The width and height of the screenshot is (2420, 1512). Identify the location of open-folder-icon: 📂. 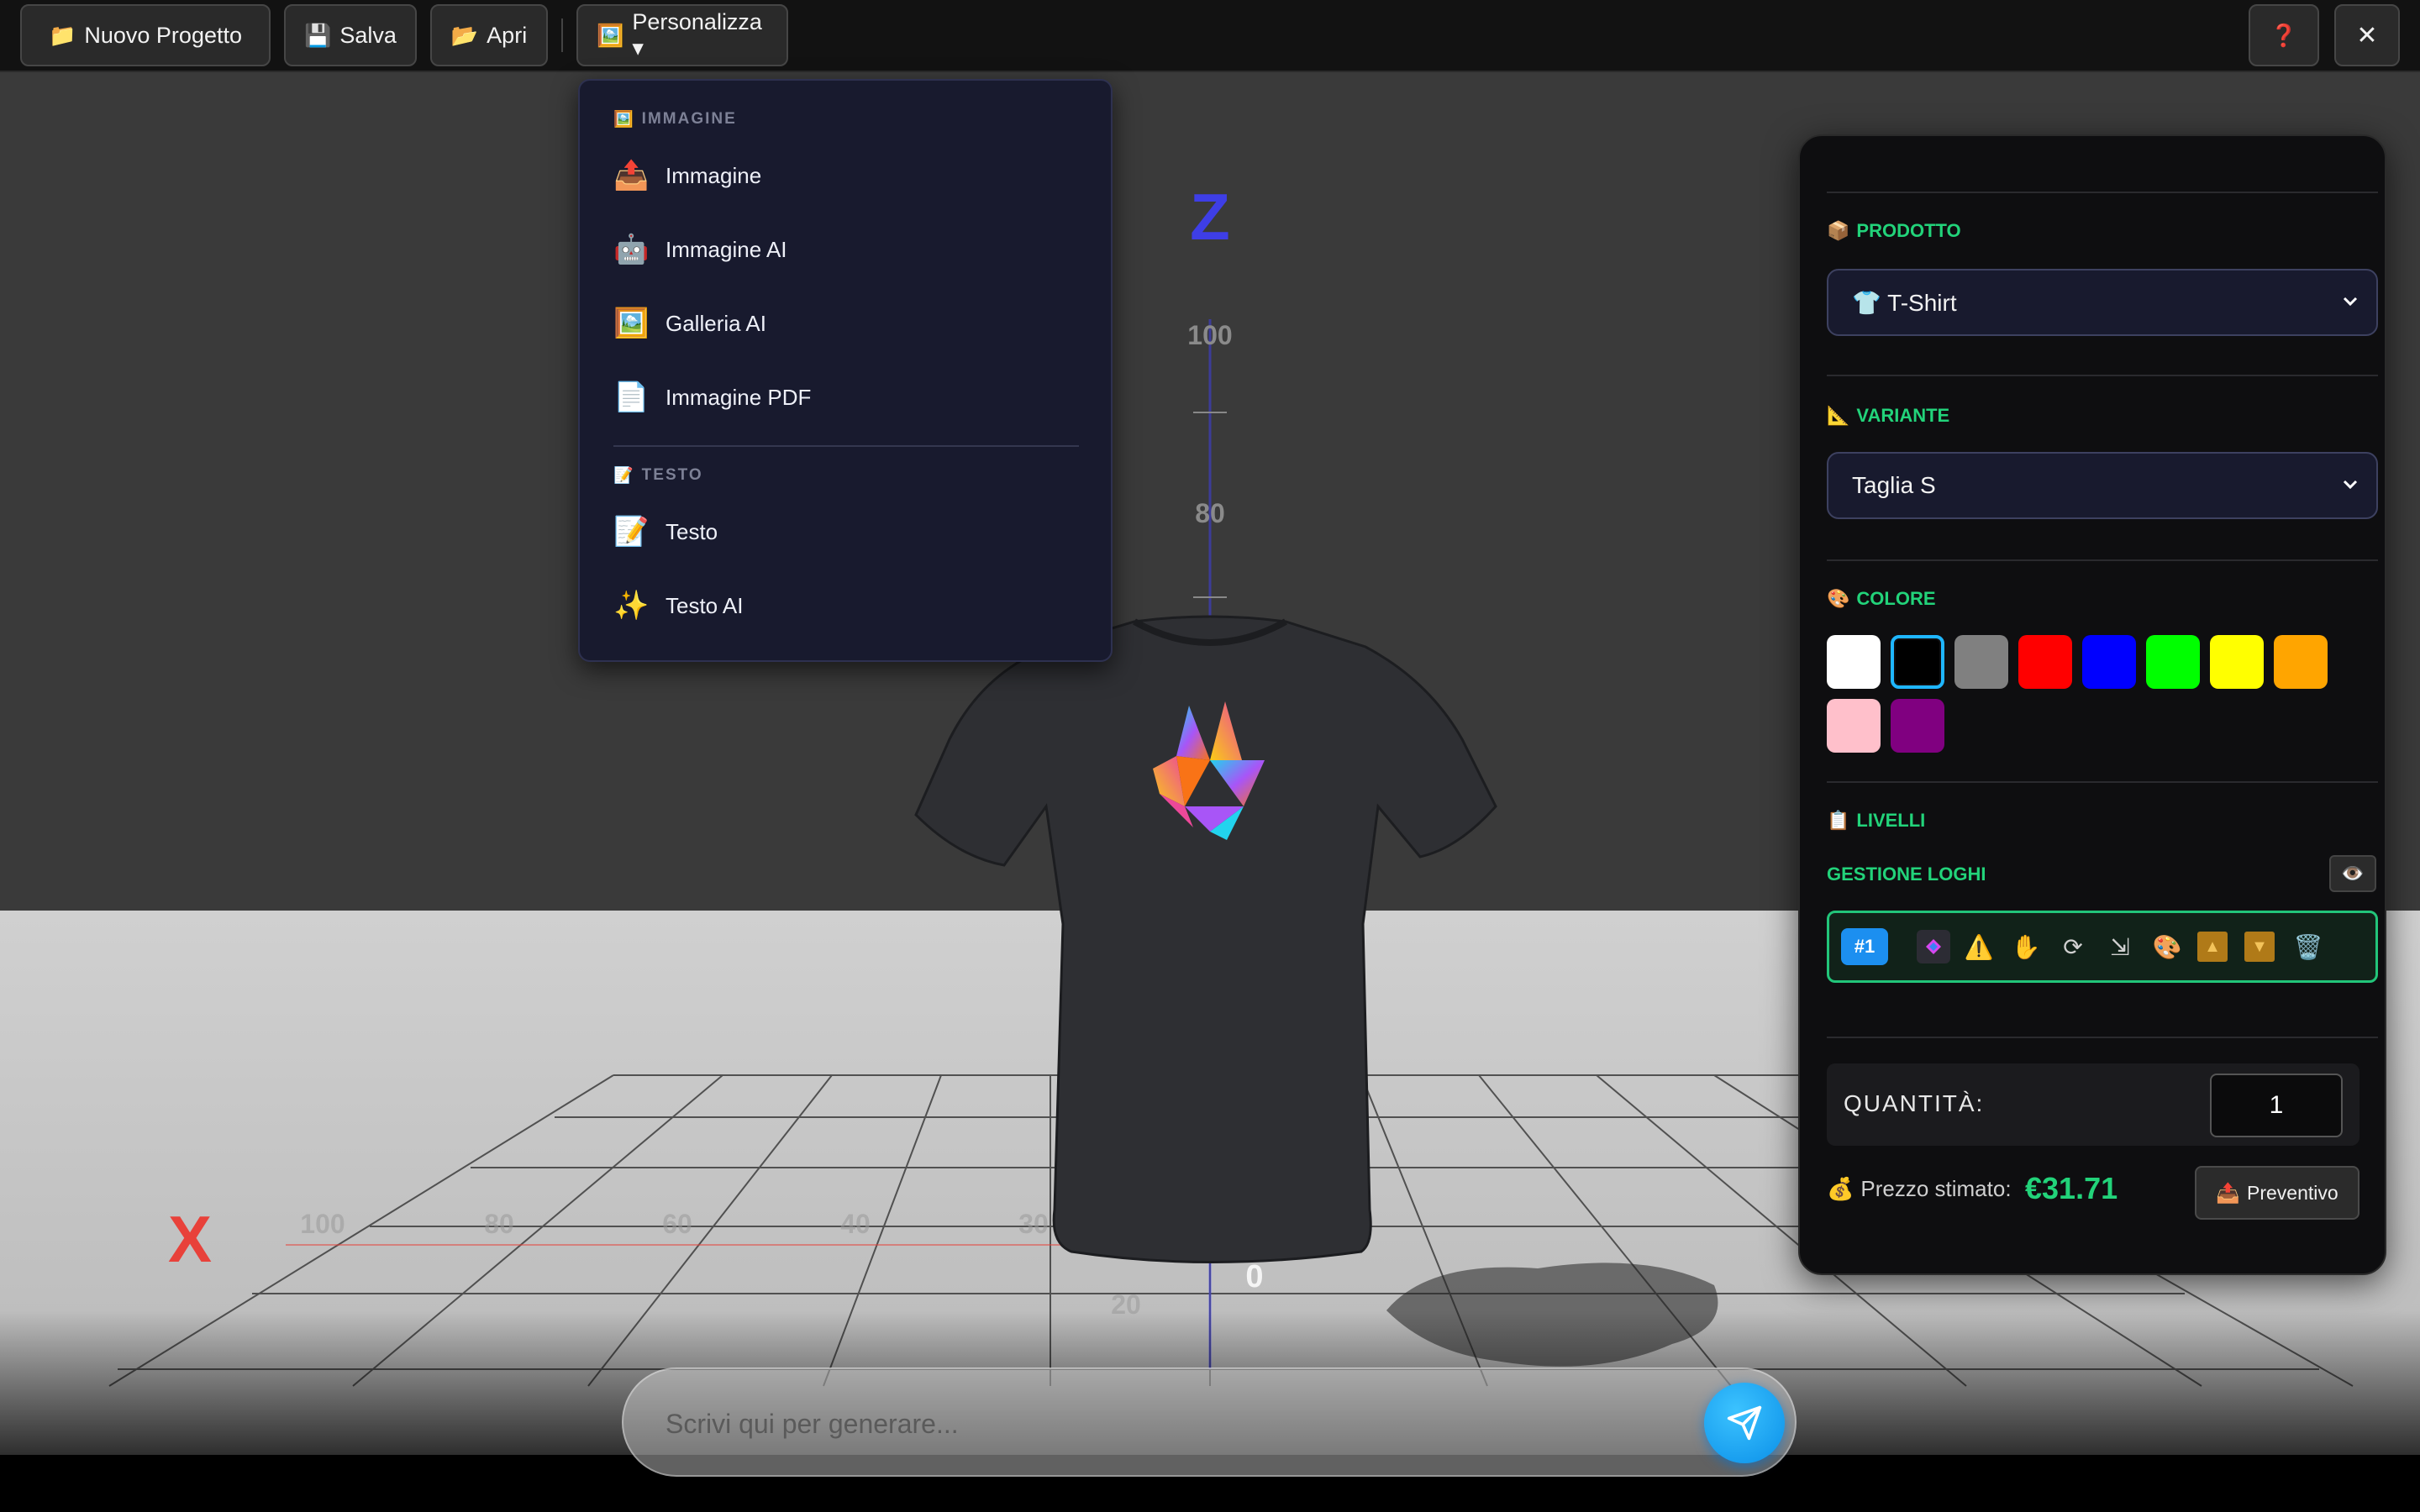
(465, 35).